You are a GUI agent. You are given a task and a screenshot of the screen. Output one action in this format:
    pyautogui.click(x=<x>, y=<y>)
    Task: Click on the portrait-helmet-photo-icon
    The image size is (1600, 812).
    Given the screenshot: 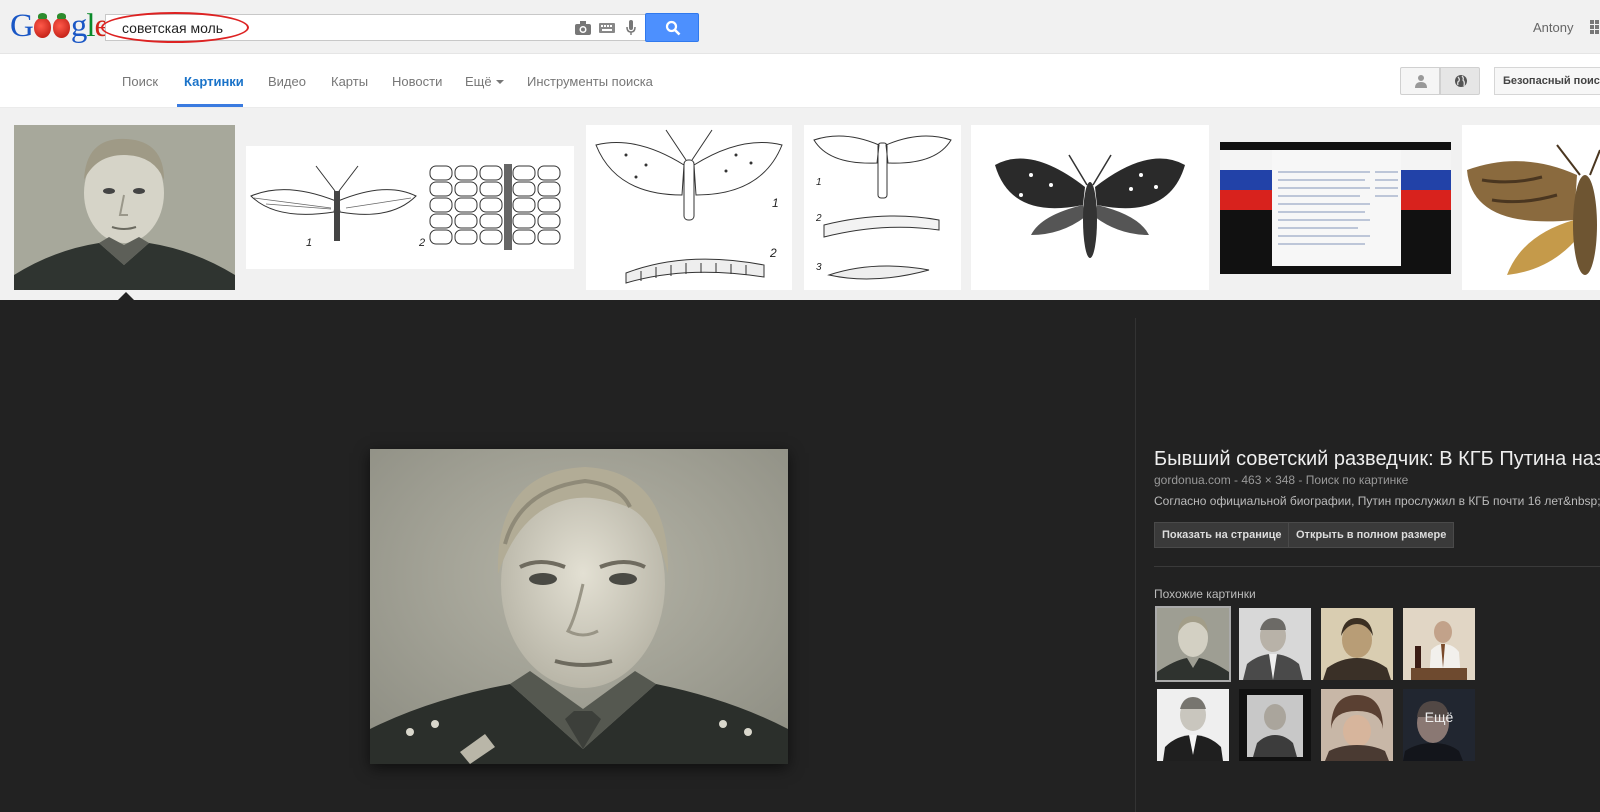 What is the action you would take?
    pyautogui.click(x=1357, y=725)
    